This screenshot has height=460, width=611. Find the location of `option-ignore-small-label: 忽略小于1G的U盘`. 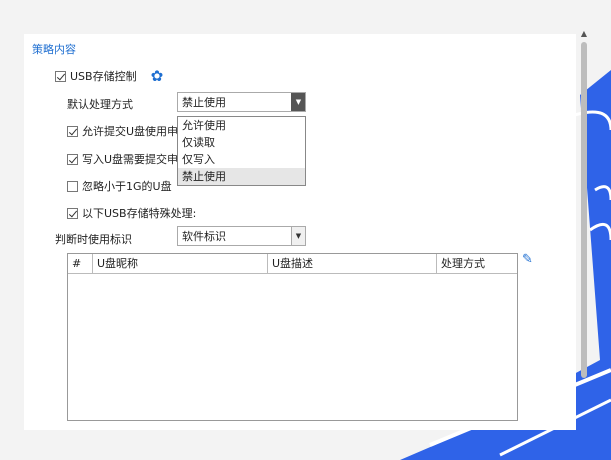

option-ignore-small-label: 忽略小于1G的U盘 is located at coordinates (127, 186).